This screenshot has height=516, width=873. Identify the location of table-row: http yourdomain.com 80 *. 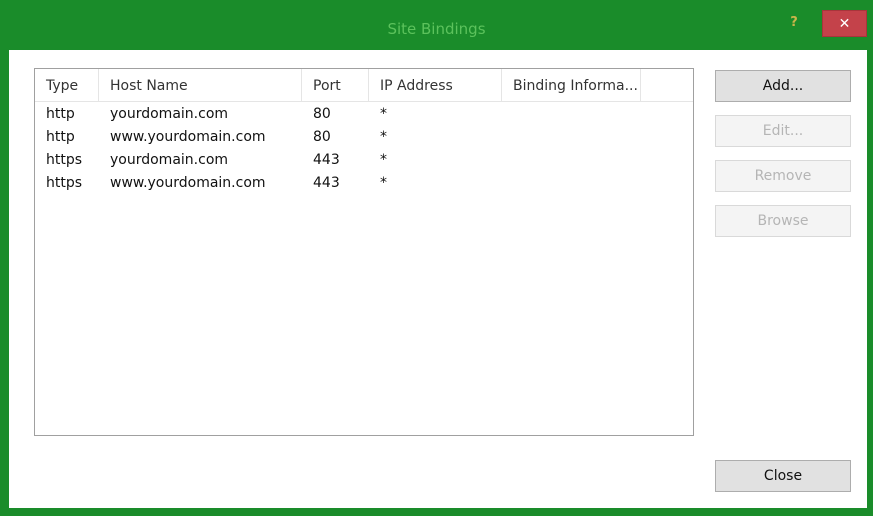
(364, 114).